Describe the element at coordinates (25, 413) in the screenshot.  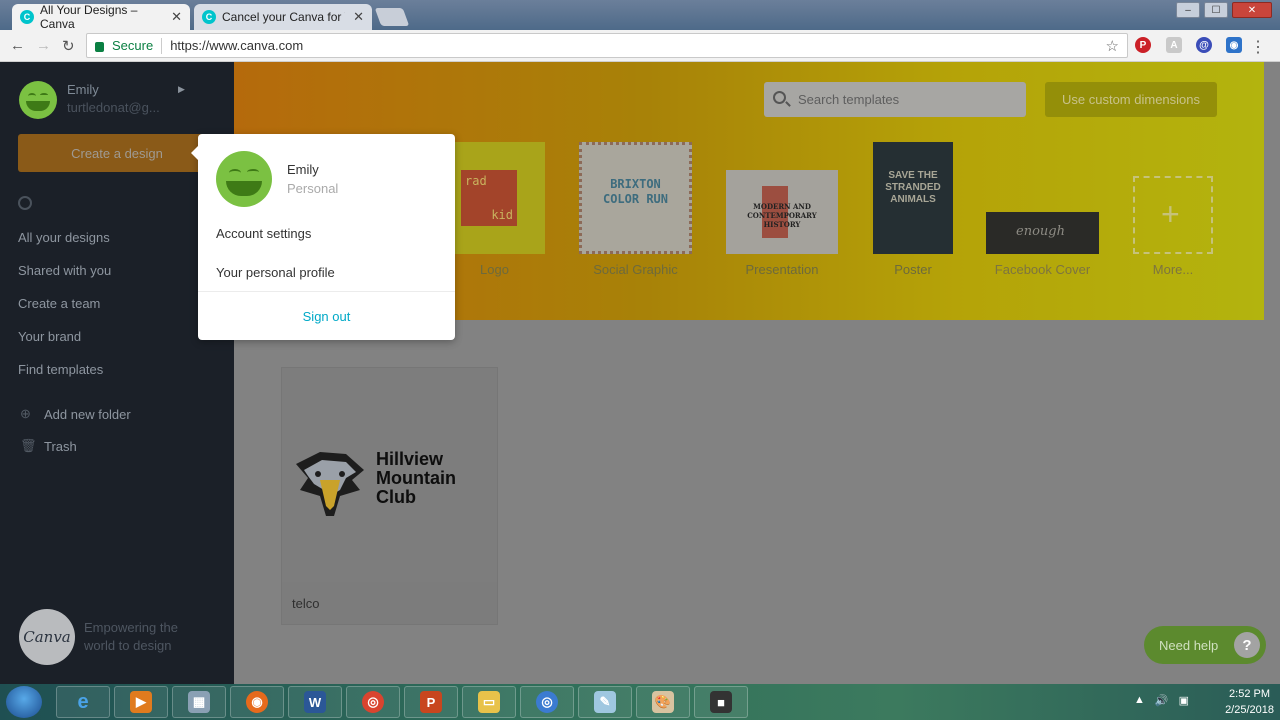
I see `add-folder-icon: ⊕` at that location.